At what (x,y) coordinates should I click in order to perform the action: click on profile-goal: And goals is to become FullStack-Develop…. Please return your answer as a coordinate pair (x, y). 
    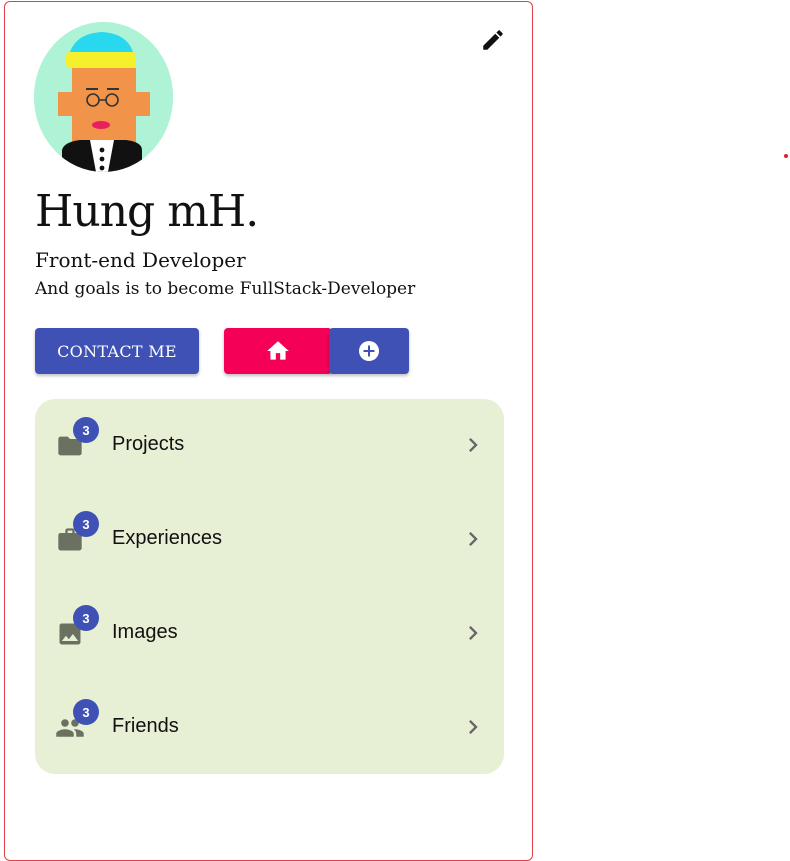
    Looking at the image, I should click on (225, 289).